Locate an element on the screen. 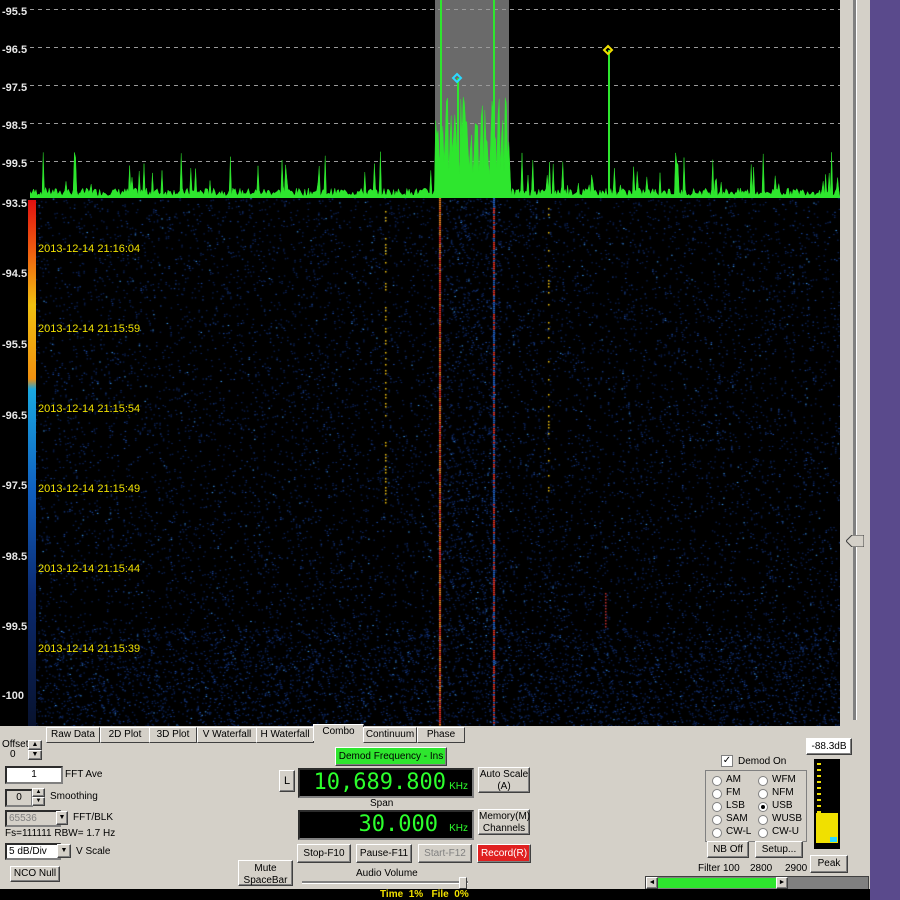  vscale-label: V Scale is located at coordinates (93, 851).